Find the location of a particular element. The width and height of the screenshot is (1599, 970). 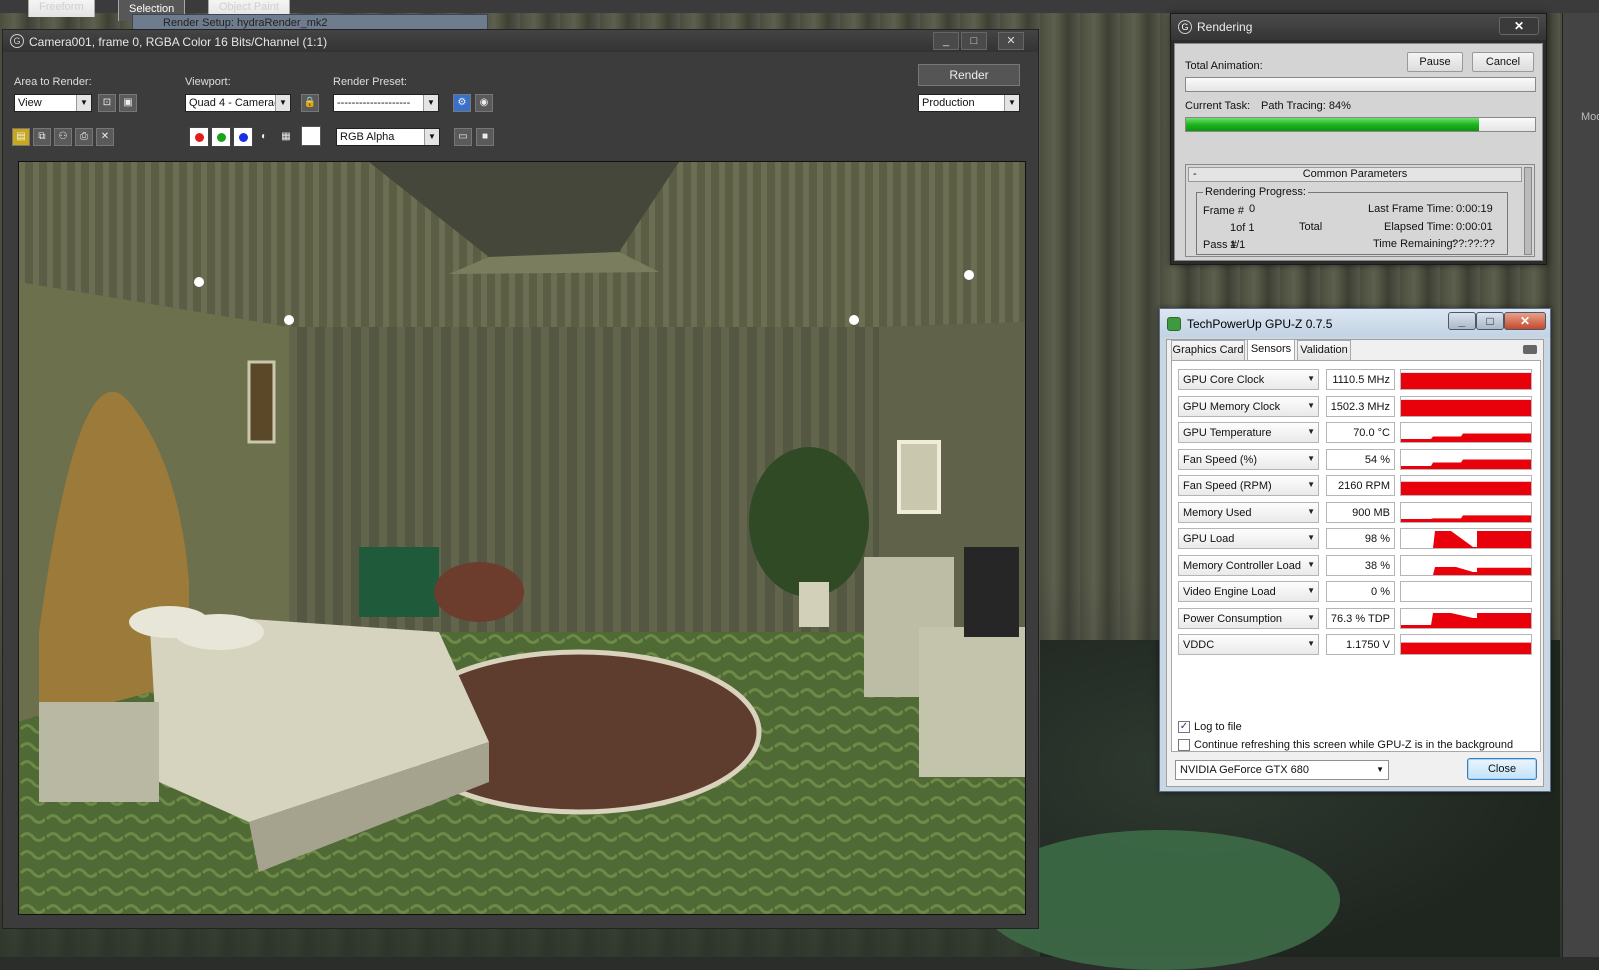

pause-button: Pause is located at coordinates (1435, 62).